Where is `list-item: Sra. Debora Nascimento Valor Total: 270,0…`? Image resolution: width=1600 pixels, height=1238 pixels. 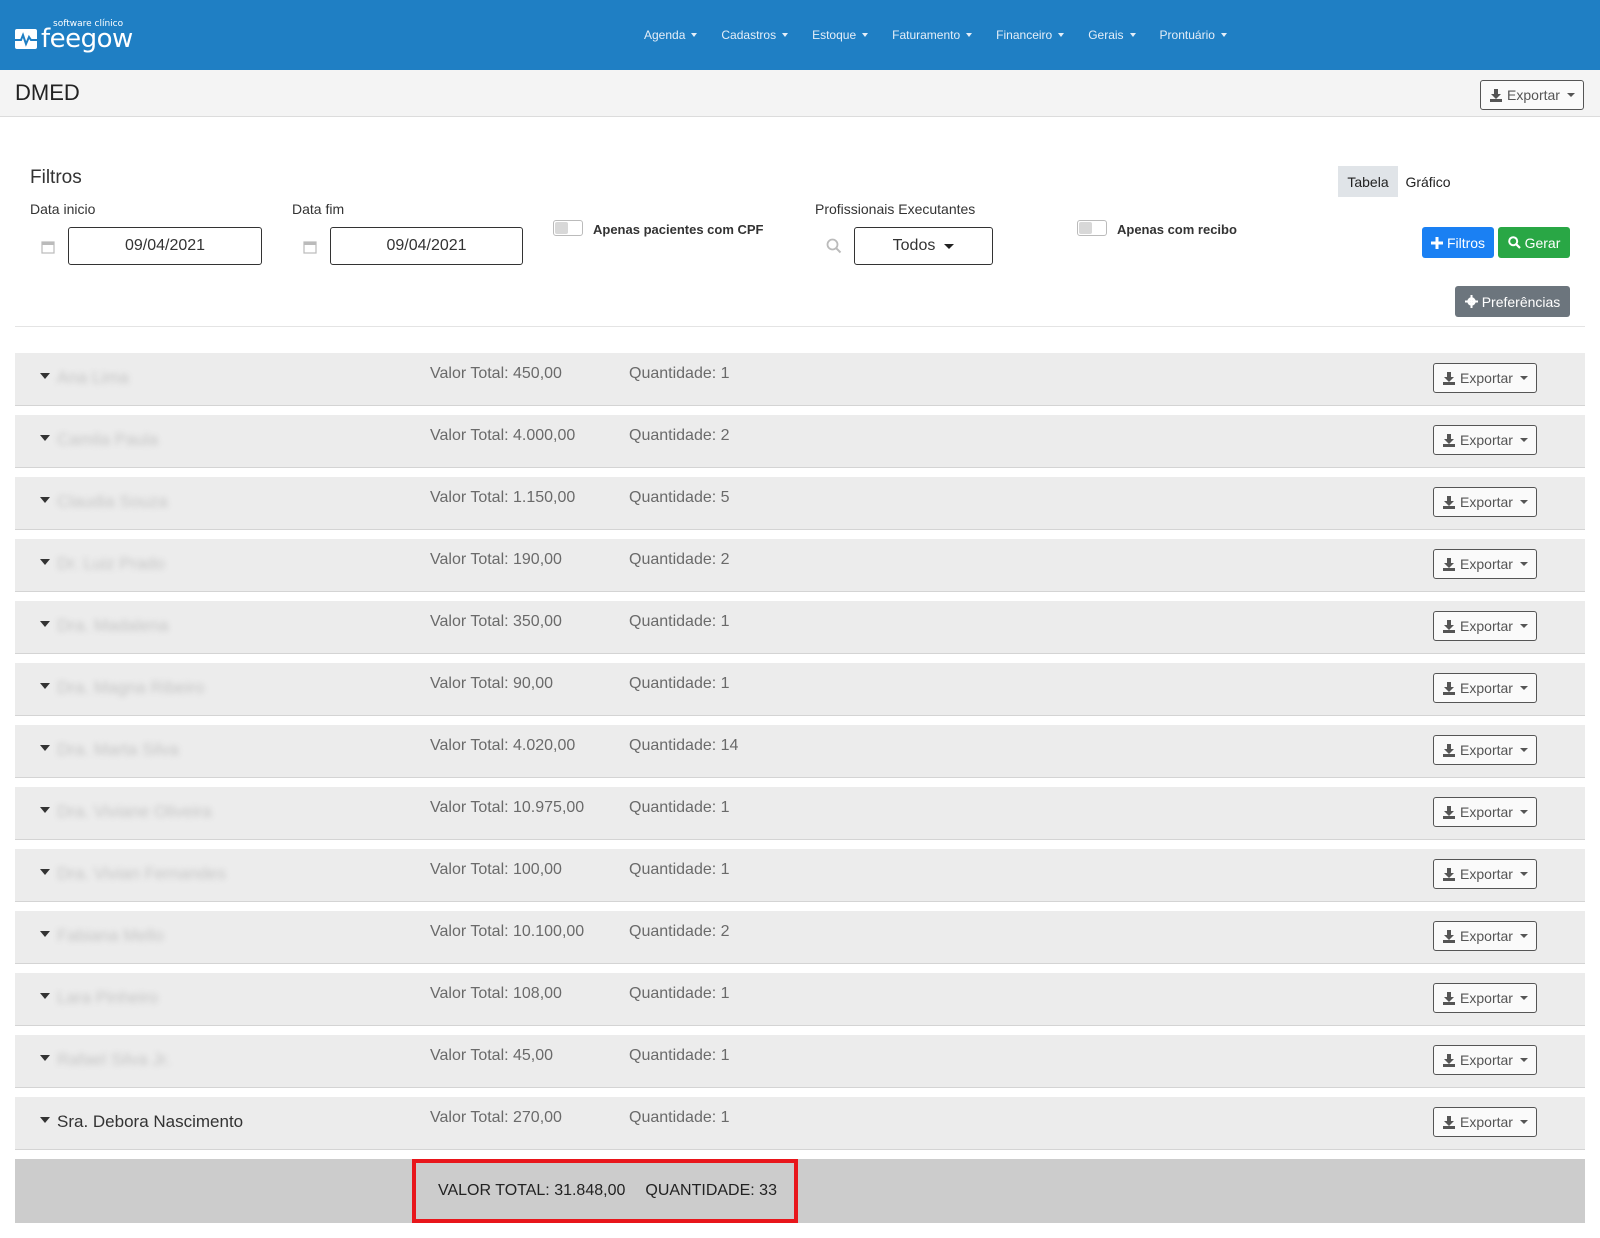
list-item: Sra. Debora Nascimento Valor Total: 270,0… is located at coordinates (800, 1123).